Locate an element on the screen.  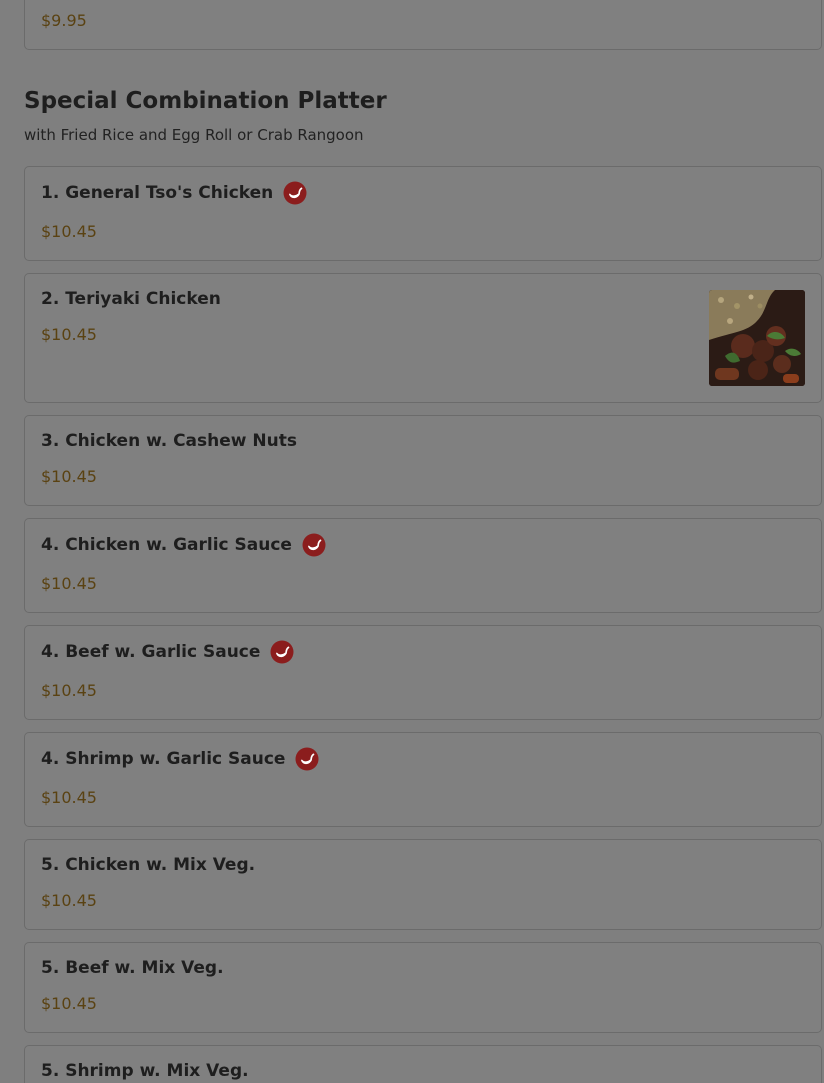
menu-item-name: 3. Chicken w. Cashew Nuts is located at coordinates (169, 441).